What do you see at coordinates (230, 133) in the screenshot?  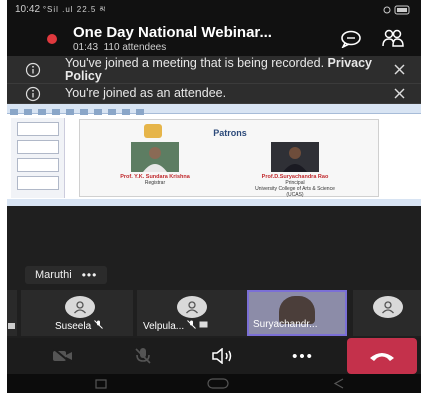 I see `slide-title: Patrons` at bounding box center [230, 133].